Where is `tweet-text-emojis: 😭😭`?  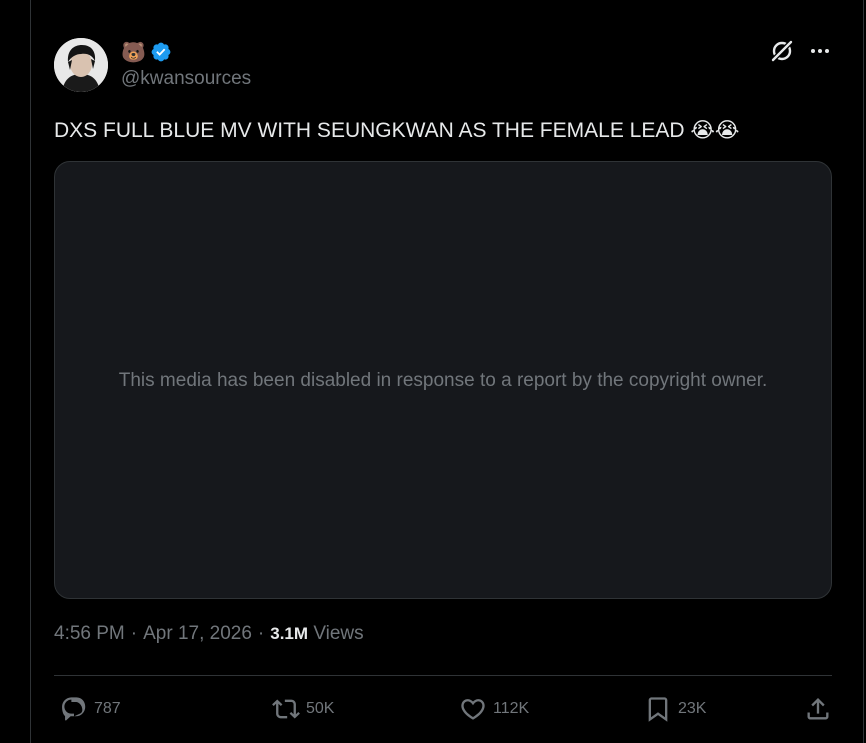
tweet-text-emojis: 😭😭 is located at coordinates (715, 130).